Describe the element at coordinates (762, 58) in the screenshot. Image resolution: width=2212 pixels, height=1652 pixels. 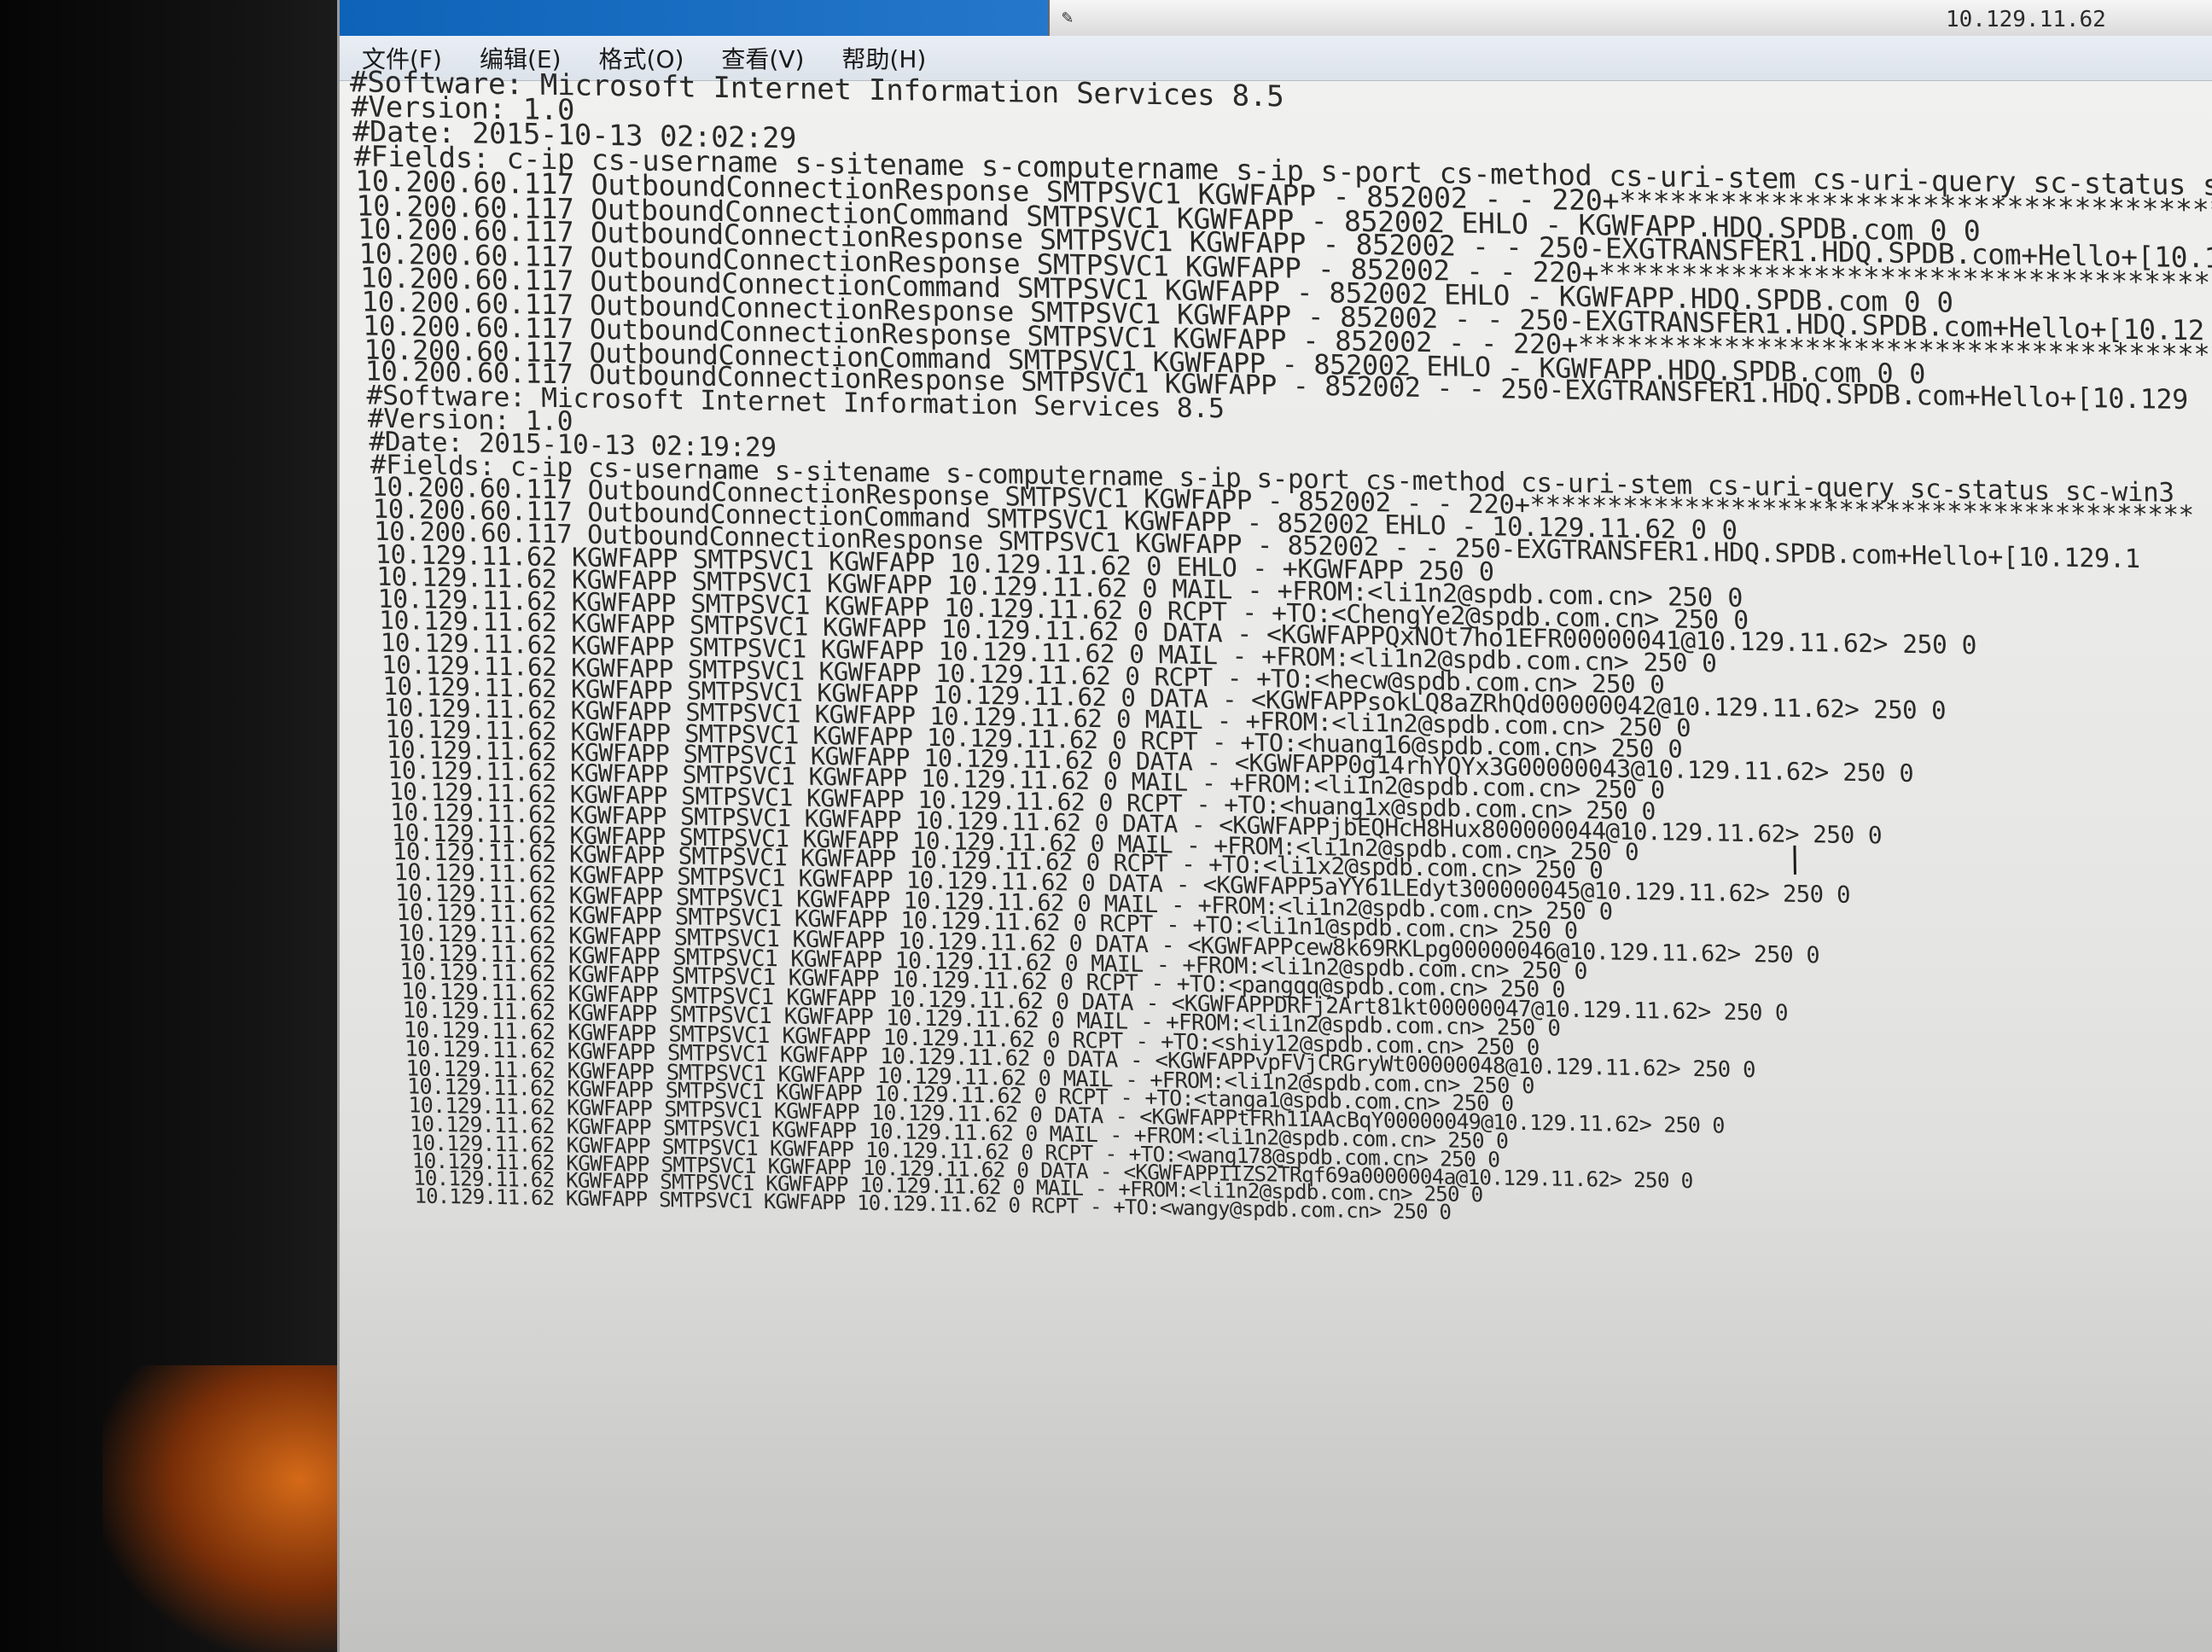
I see `menu-view: 查看(V)` at that location.